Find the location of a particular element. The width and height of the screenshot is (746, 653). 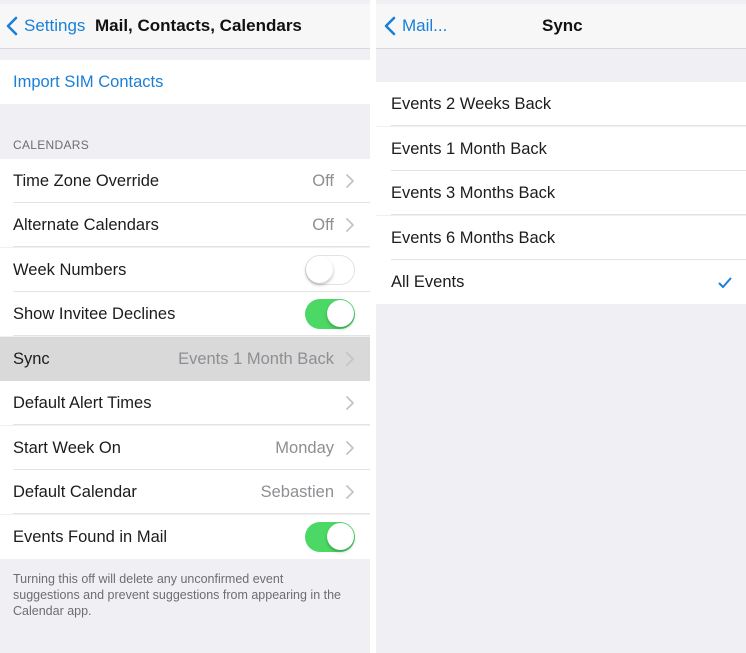

row-label: Default Alert Times is located at coordinates (82, 402).